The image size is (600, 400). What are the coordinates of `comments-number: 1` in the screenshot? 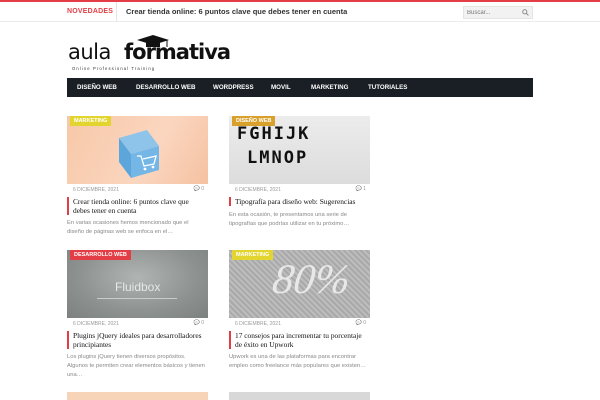 It's located at (364, 189).